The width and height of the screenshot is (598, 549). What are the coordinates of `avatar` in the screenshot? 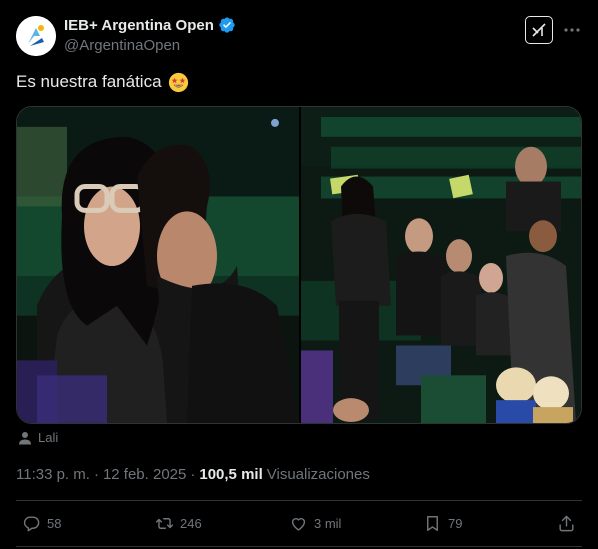 It's located at (36, 36).